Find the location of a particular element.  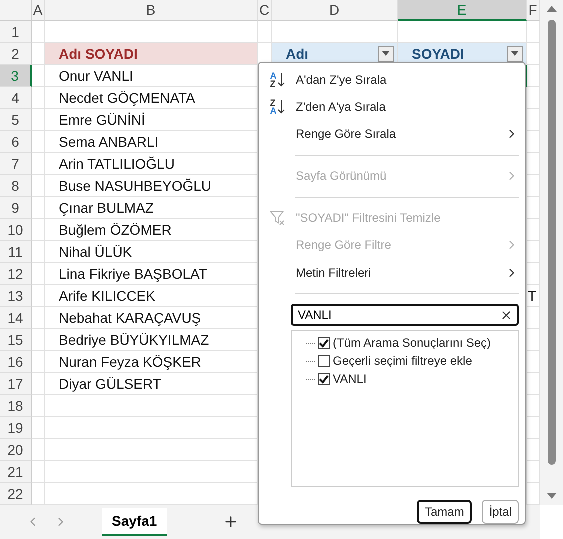

column-header: B is located at coordinates (151, 10).